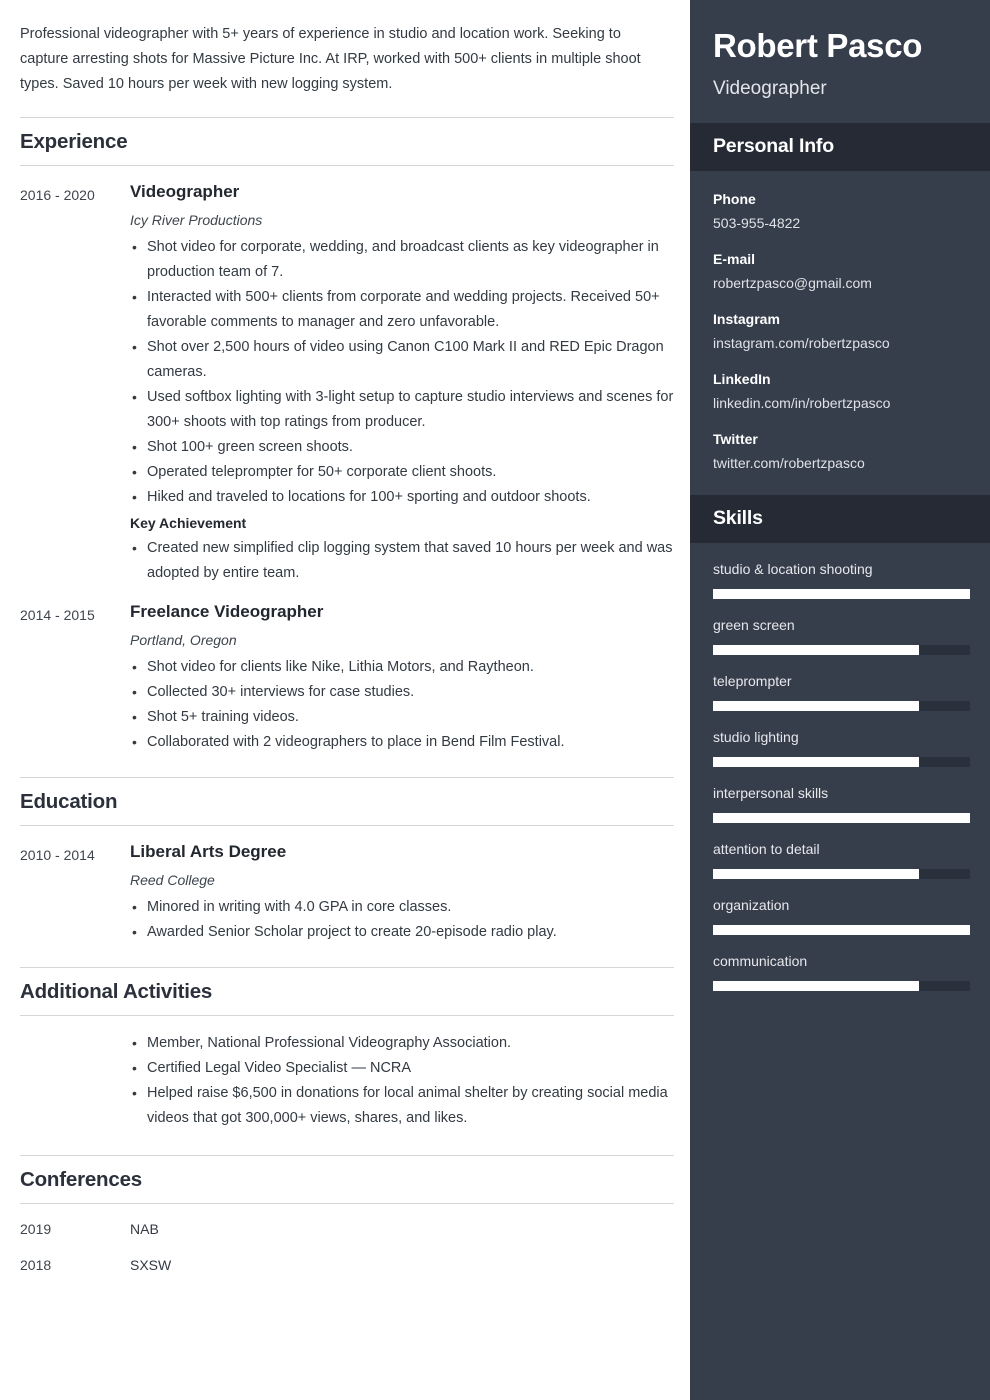 This screenshot has width=990, height=1400. What do you see at coordinates (403, 717) in the screenshot?
I see `bullet-item: Shot 5+ training videos.` at bounding box center [403, 717].